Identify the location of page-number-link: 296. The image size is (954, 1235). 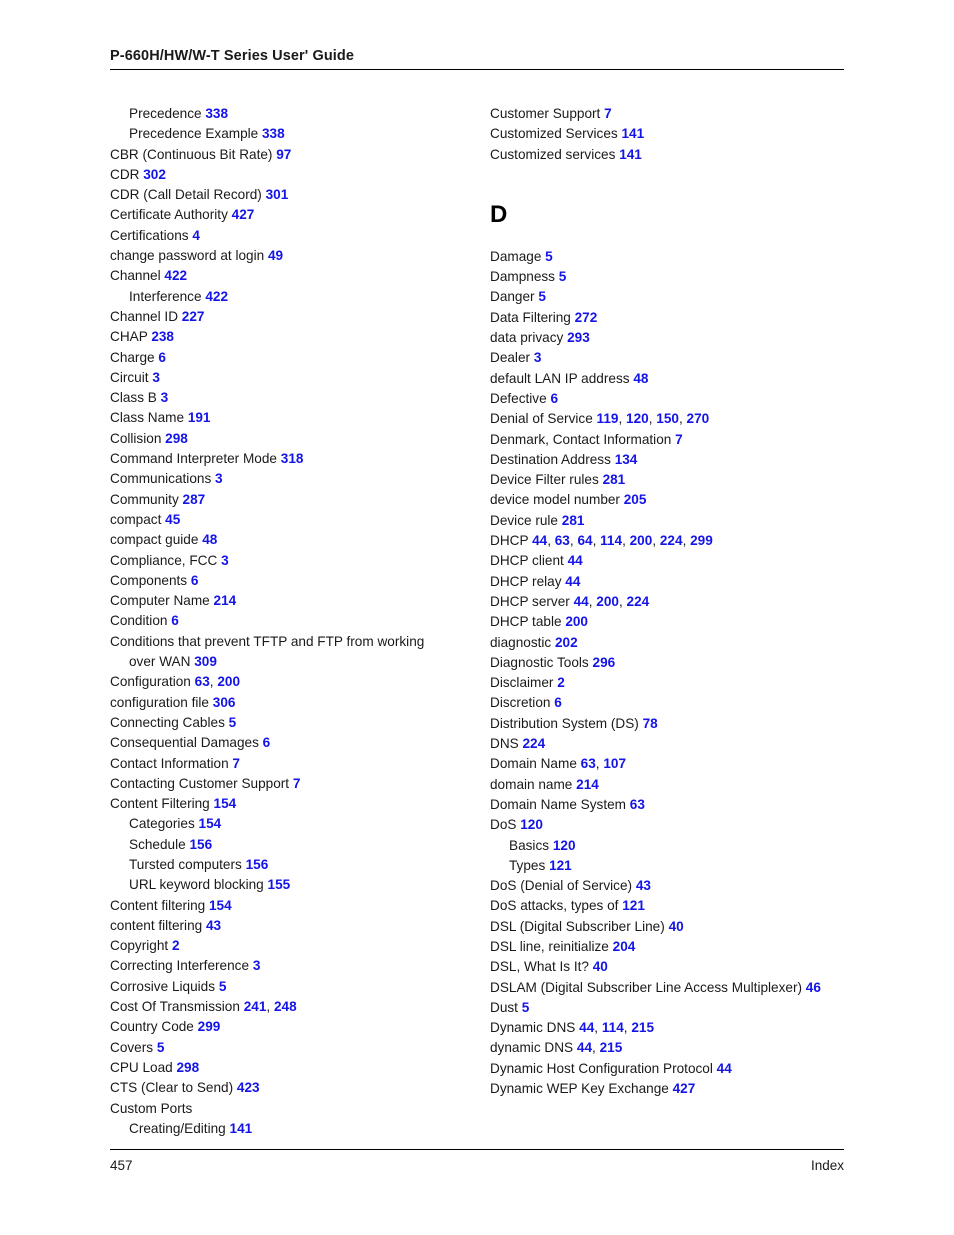
(604, 662).